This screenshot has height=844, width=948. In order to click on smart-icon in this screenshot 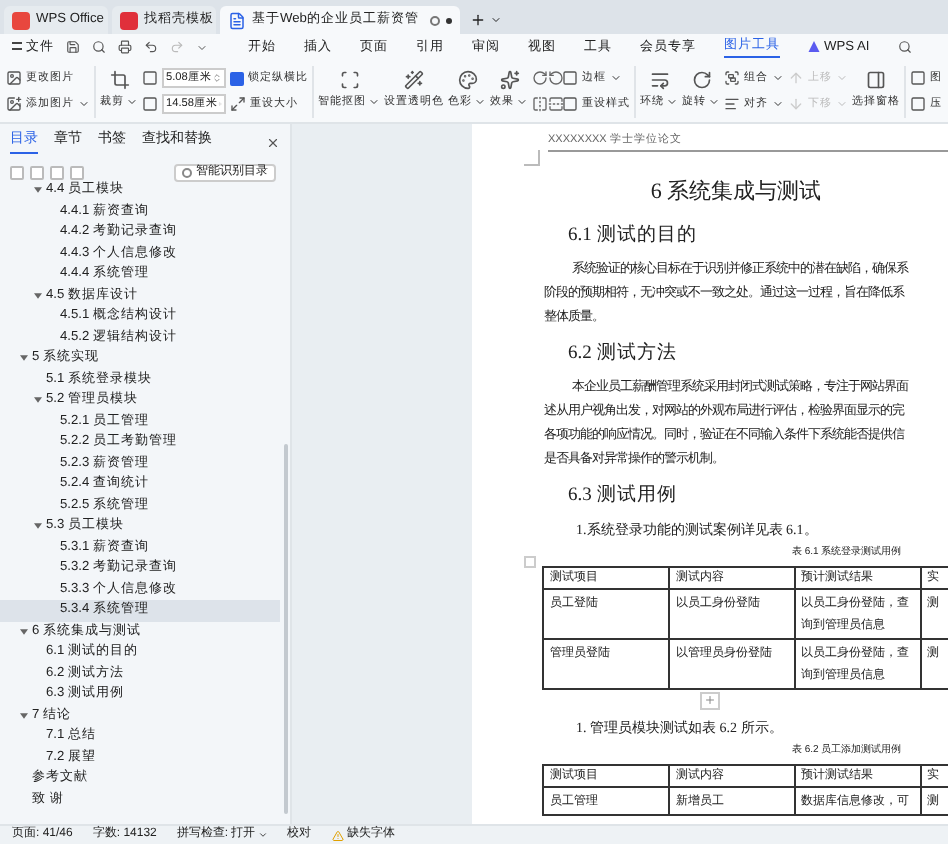, I will do `click(187, 172)`.